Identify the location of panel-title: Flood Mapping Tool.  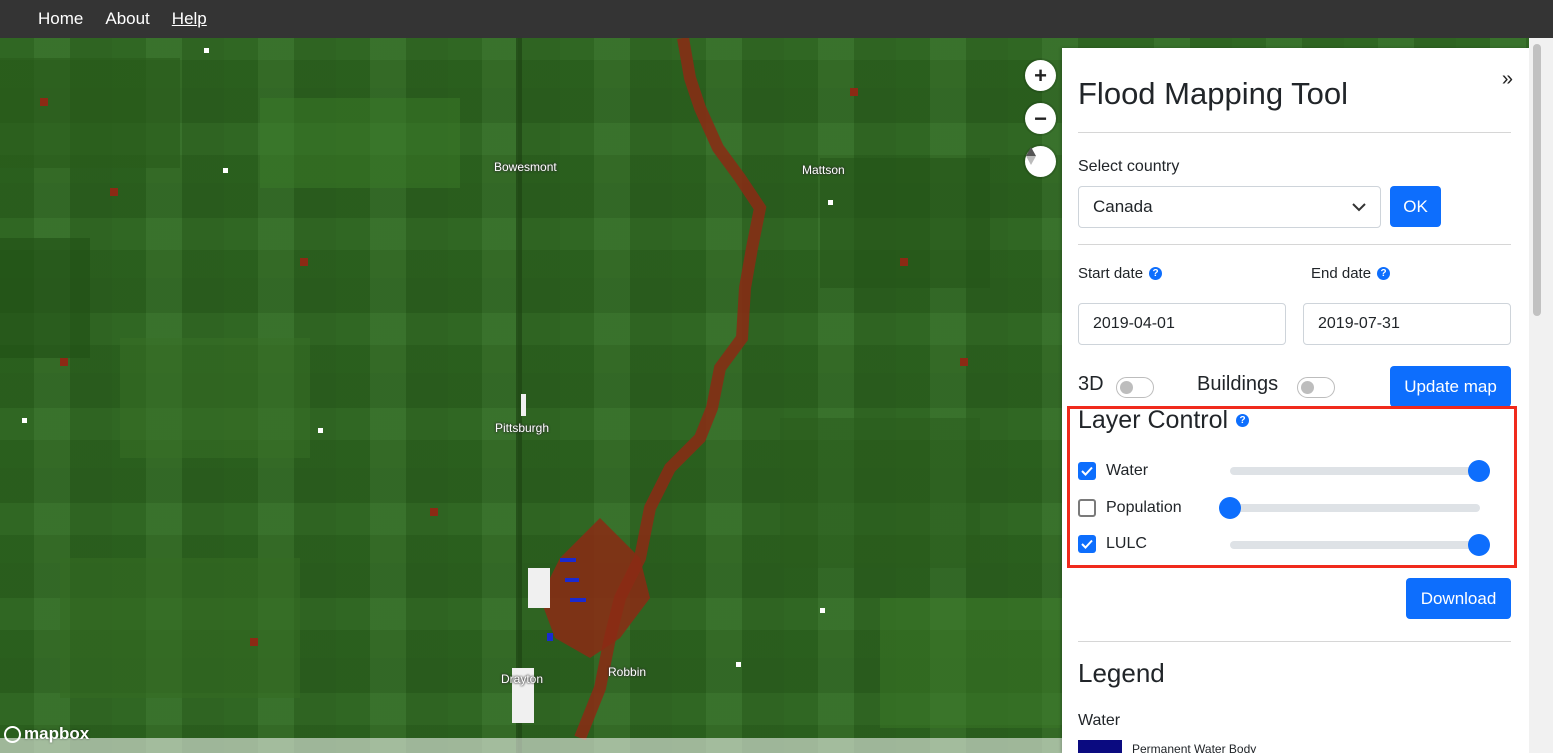
(1213, 93).